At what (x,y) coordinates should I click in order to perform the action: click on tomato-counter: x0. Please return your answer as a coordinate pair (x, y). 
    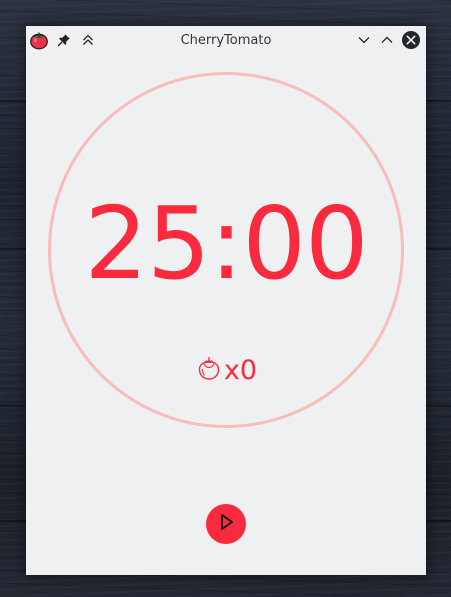
    Looking at the image, I should click on (226, 371).